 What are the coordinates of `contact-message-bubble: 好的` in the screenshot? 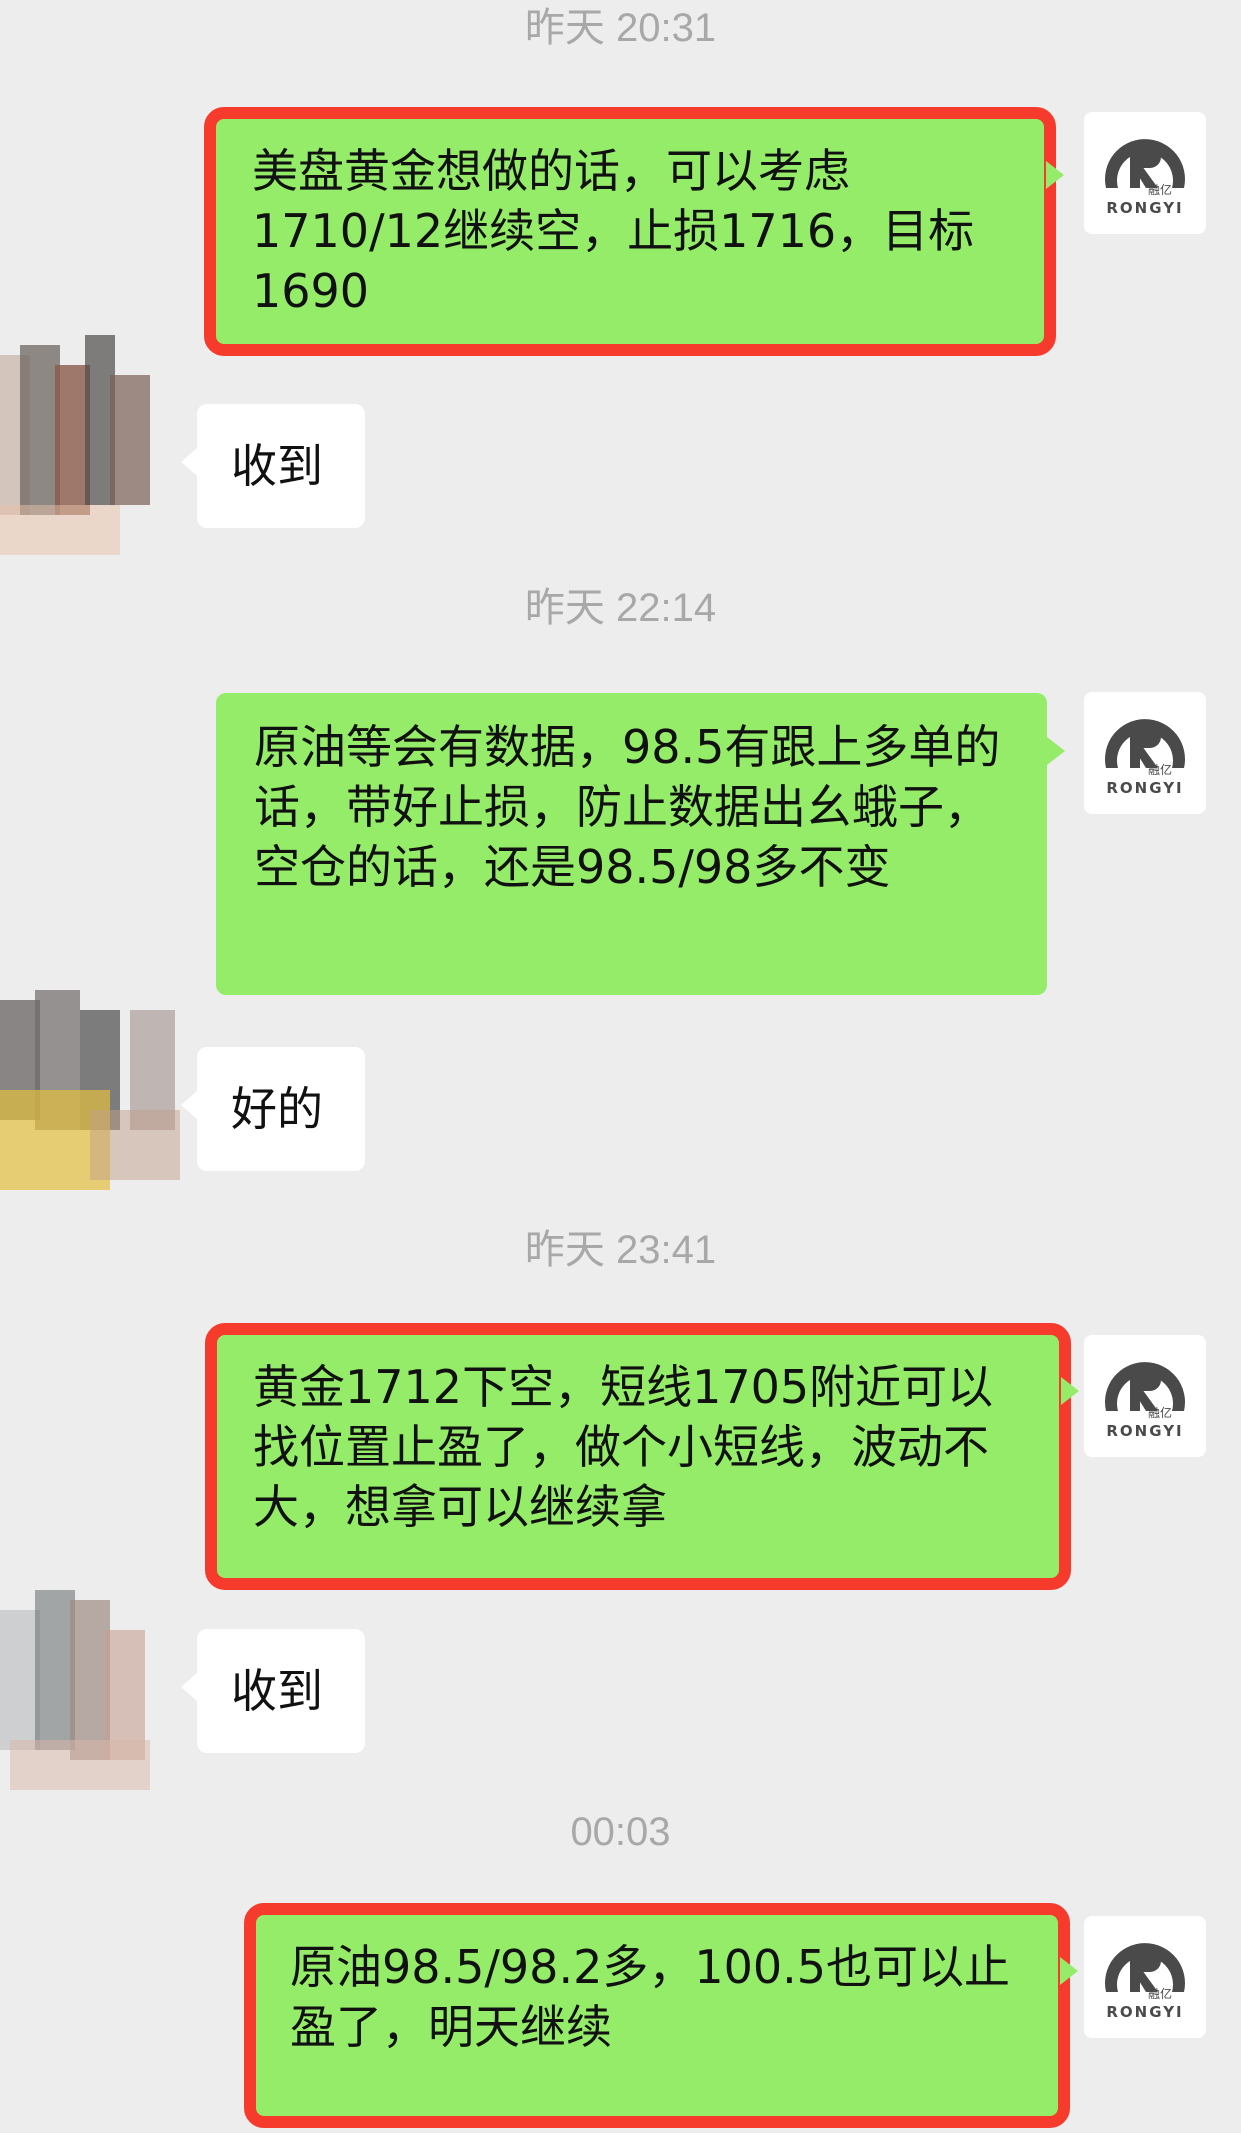 It's located at (273, 1109).